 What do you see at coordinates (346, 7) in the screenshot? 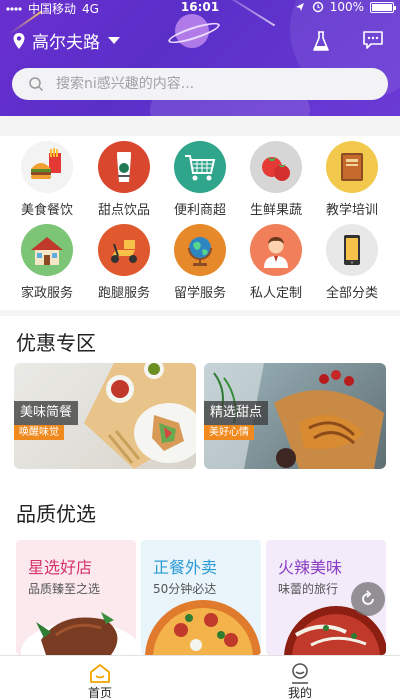
I see `battery-percent: 100%` at bounding box center [346, 7].